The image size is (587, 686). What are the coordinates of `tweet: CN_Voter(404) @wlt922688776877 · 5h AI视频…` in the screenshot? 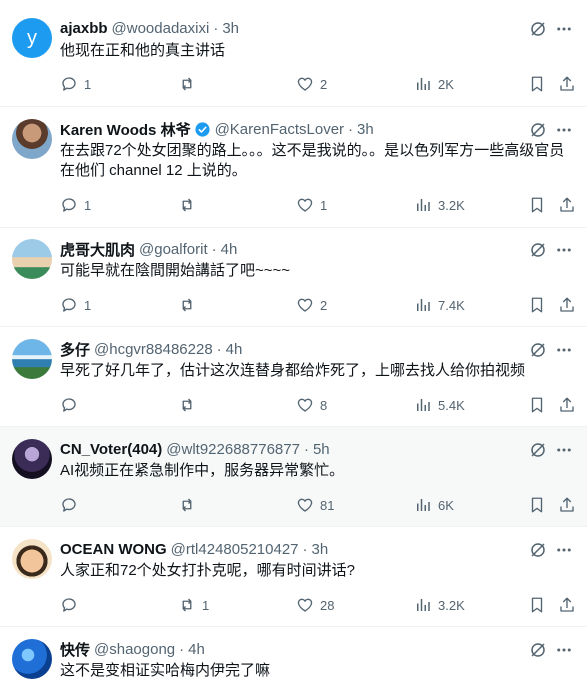 It's located at (293, 477).